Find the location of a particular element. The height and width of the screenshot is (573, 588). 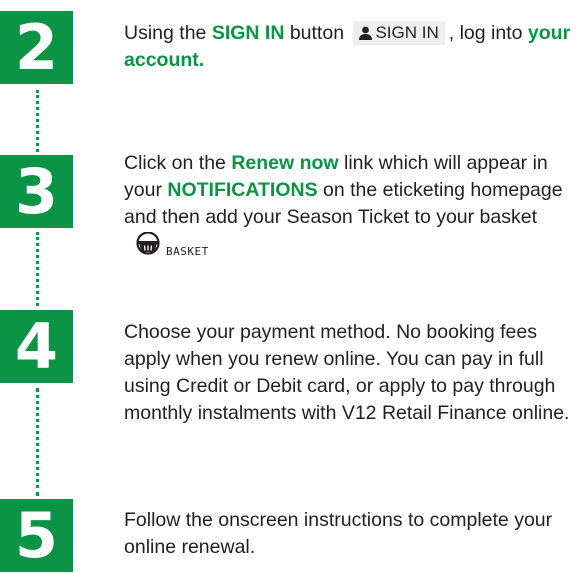

sign-in-button: SIGN IN is located at coordinates (399, 33).